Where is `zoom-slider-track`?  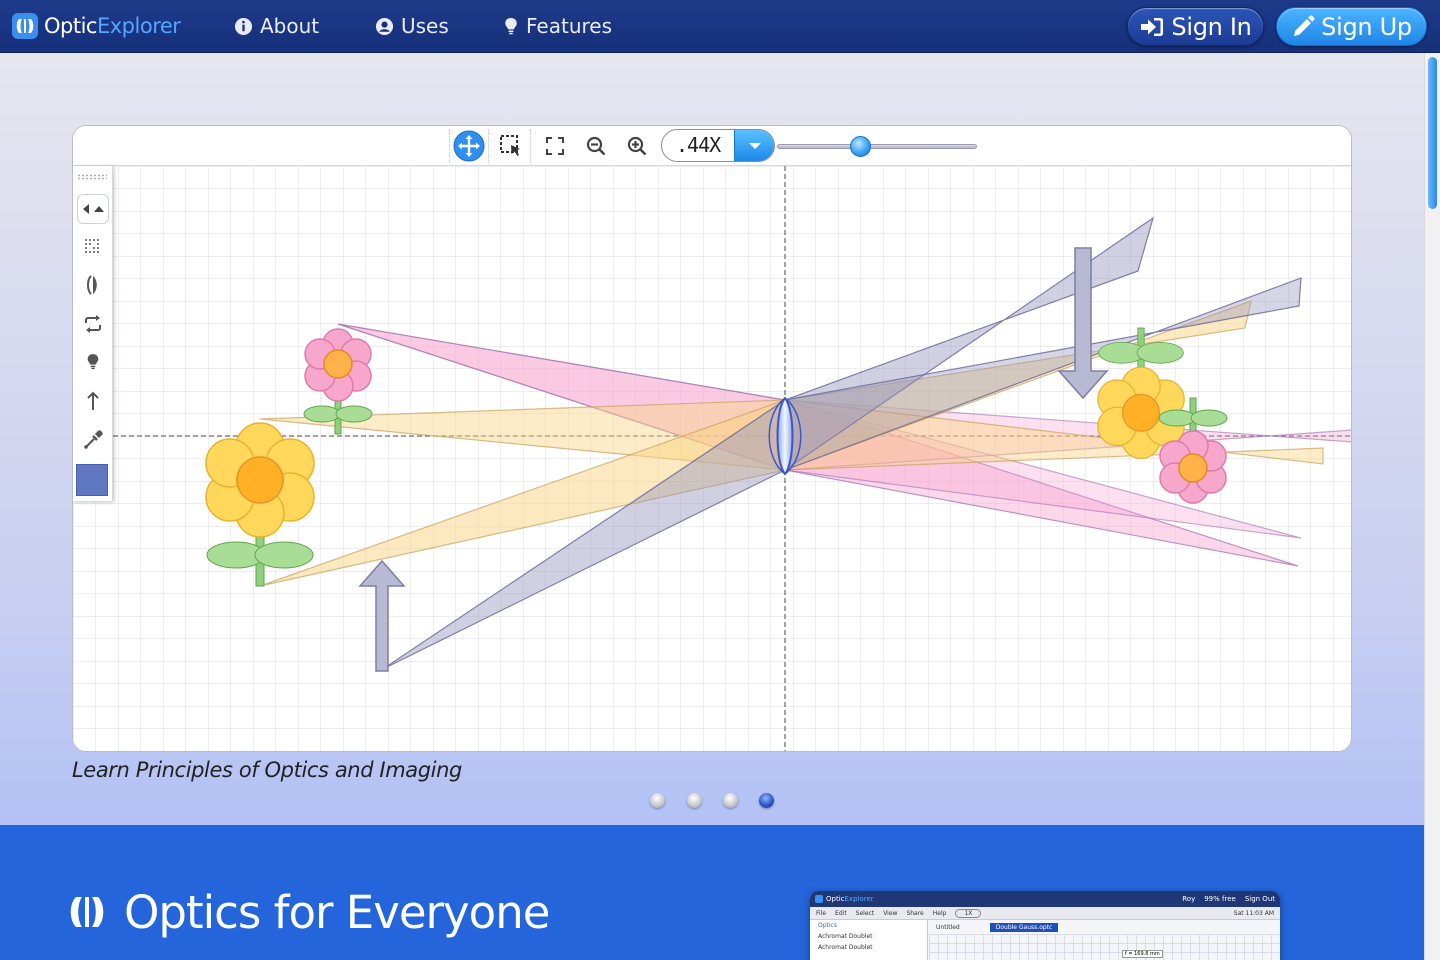
zoom-slider-track is located at coordinates (877, 146).